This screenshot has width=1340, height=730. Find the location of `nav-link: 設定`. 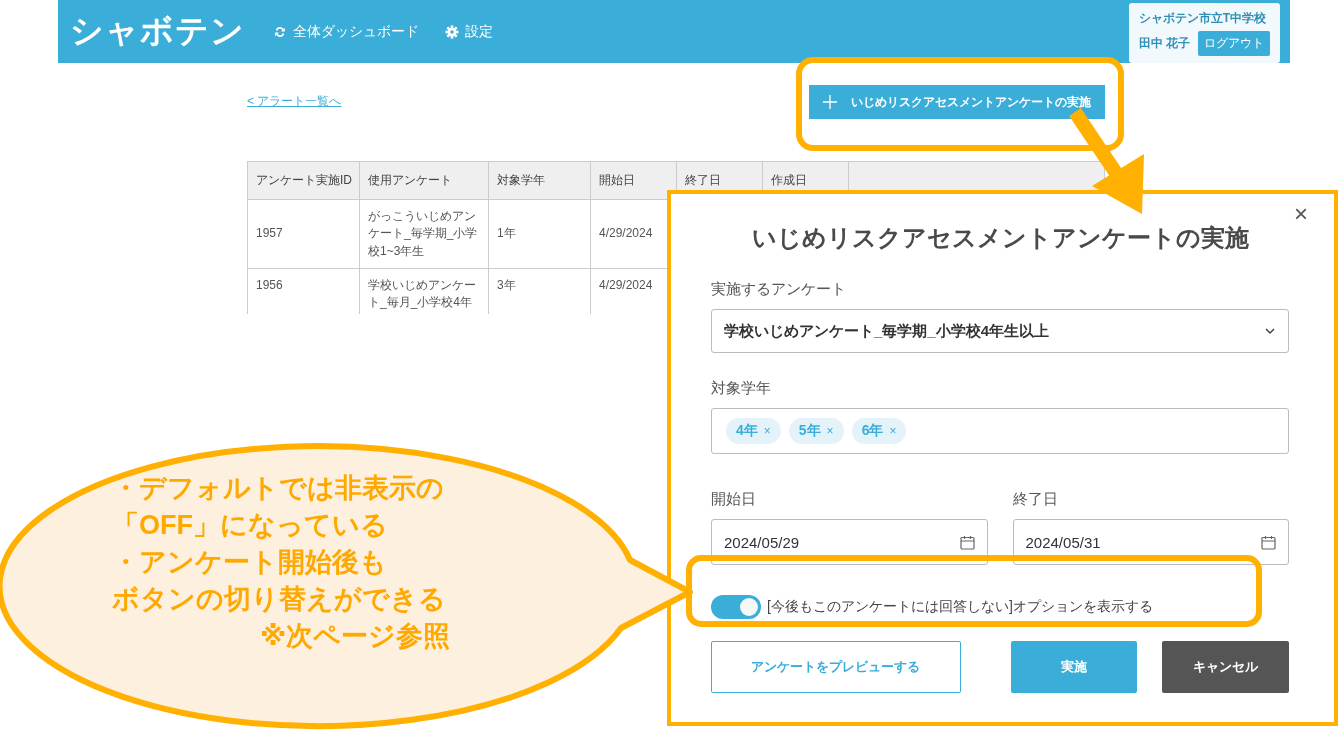

nav-link: 設定 is located at coordinates (469, 31).